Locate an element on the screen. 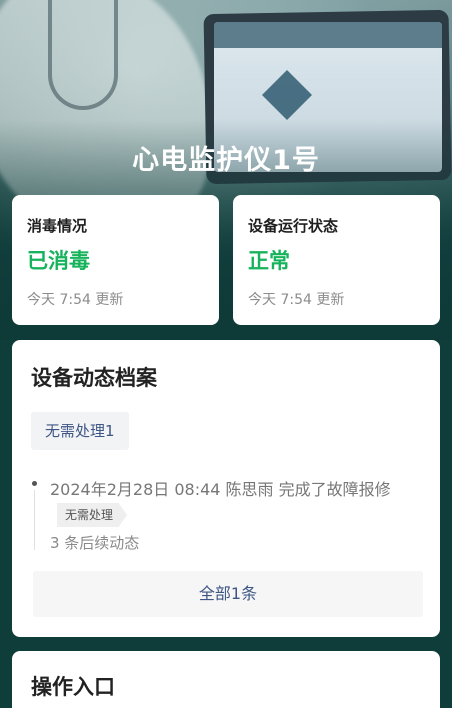  disinfection-status-card: 消毒情况 已消毒 今天 7:54 更新 is located at coordinates (115, 260).